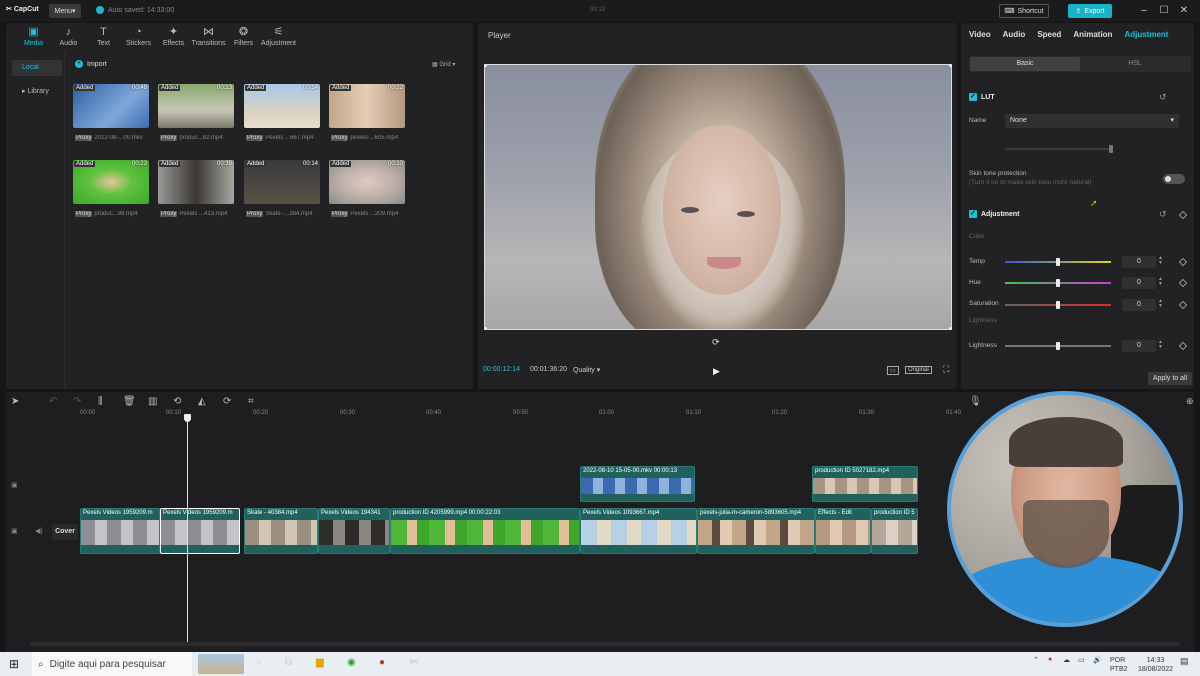 Image resolution: width=1200 pixels, height=676 pixels. Describe the element at coordinates (91, 64) in the screenshot. I see `import-button: + Import` at that location.